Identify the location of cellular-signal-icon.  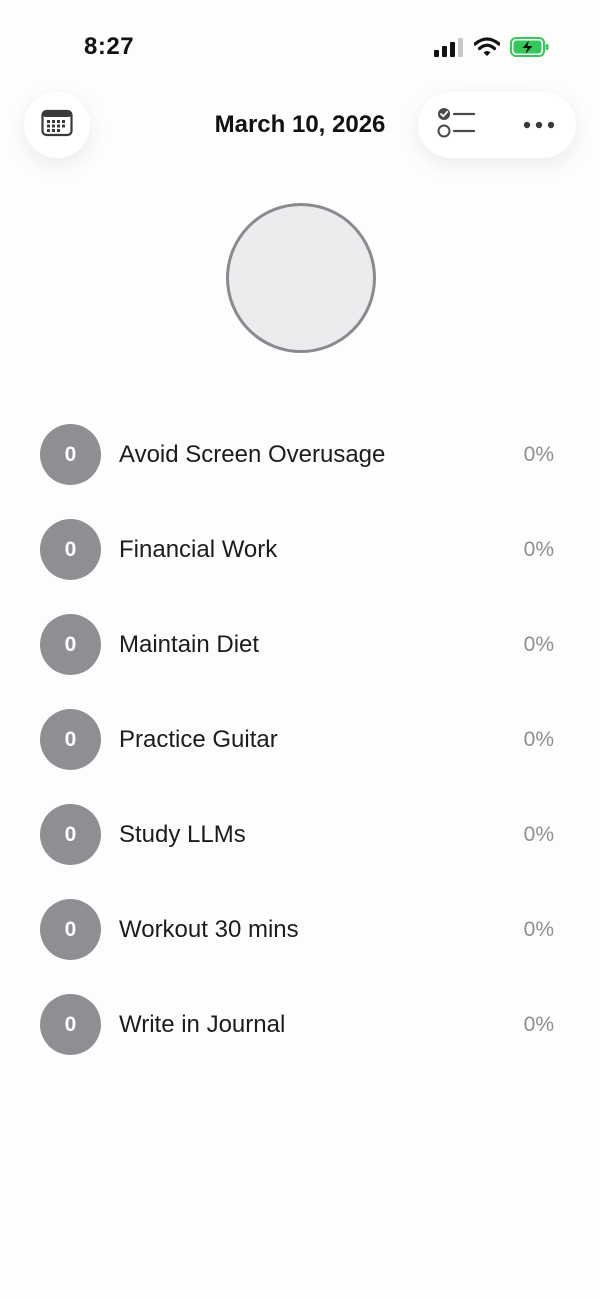
(449, 49).